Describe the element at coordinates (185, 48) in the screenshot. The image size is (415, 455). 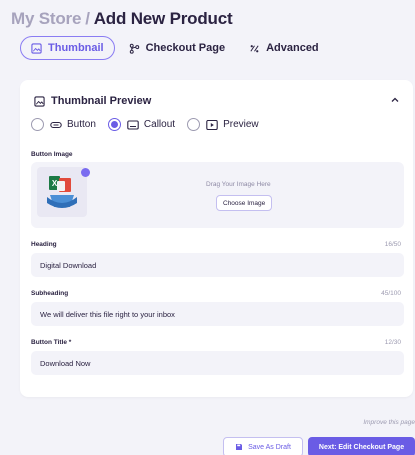
I see `tab-label: Checkout Page` at that location.